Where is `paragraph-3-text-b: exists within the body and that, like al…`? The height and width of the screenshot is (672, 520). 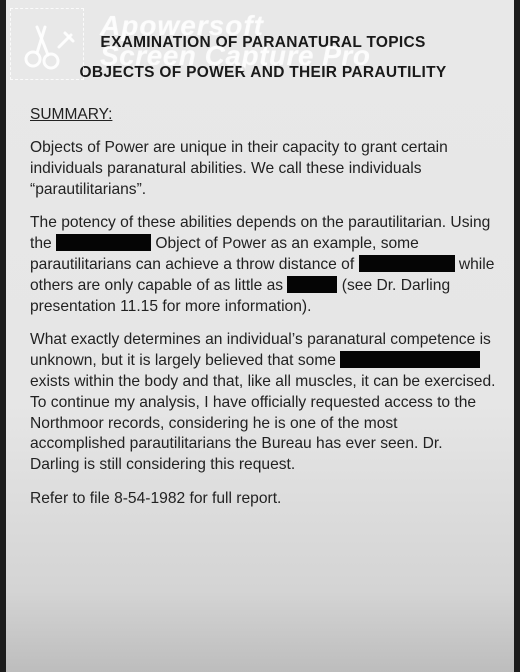 paragraph-3-text-b: exists within the body and that, like al… is located at coordinates (263, 423).